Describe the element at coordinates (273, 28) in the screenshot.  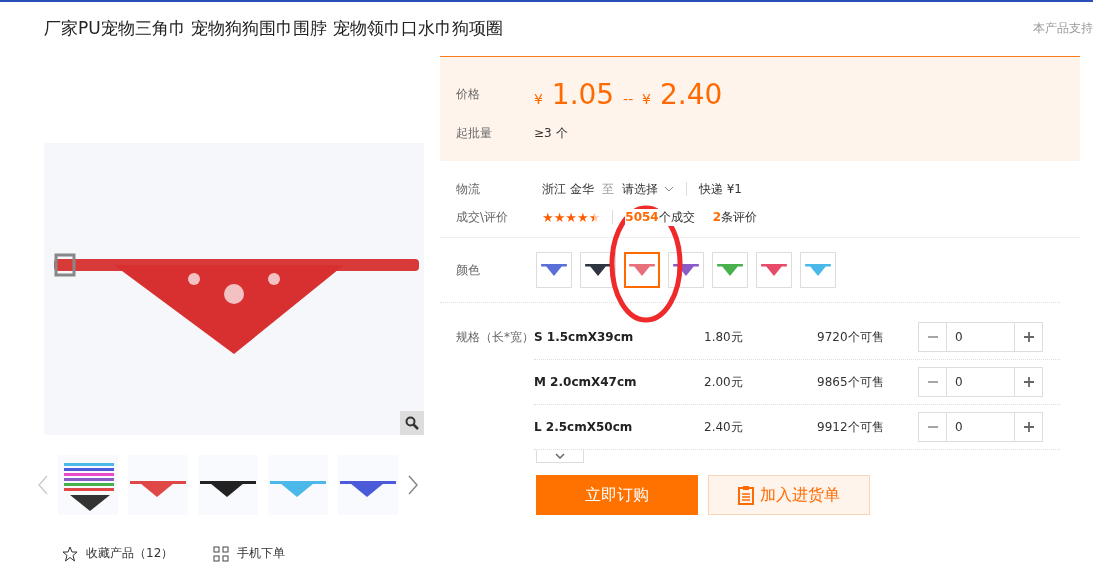
I see `product-title: 厂家PU宠物三角巾 宠物狗狗围巾围脖 宠物领巾口水巾狗项圈` at that location.